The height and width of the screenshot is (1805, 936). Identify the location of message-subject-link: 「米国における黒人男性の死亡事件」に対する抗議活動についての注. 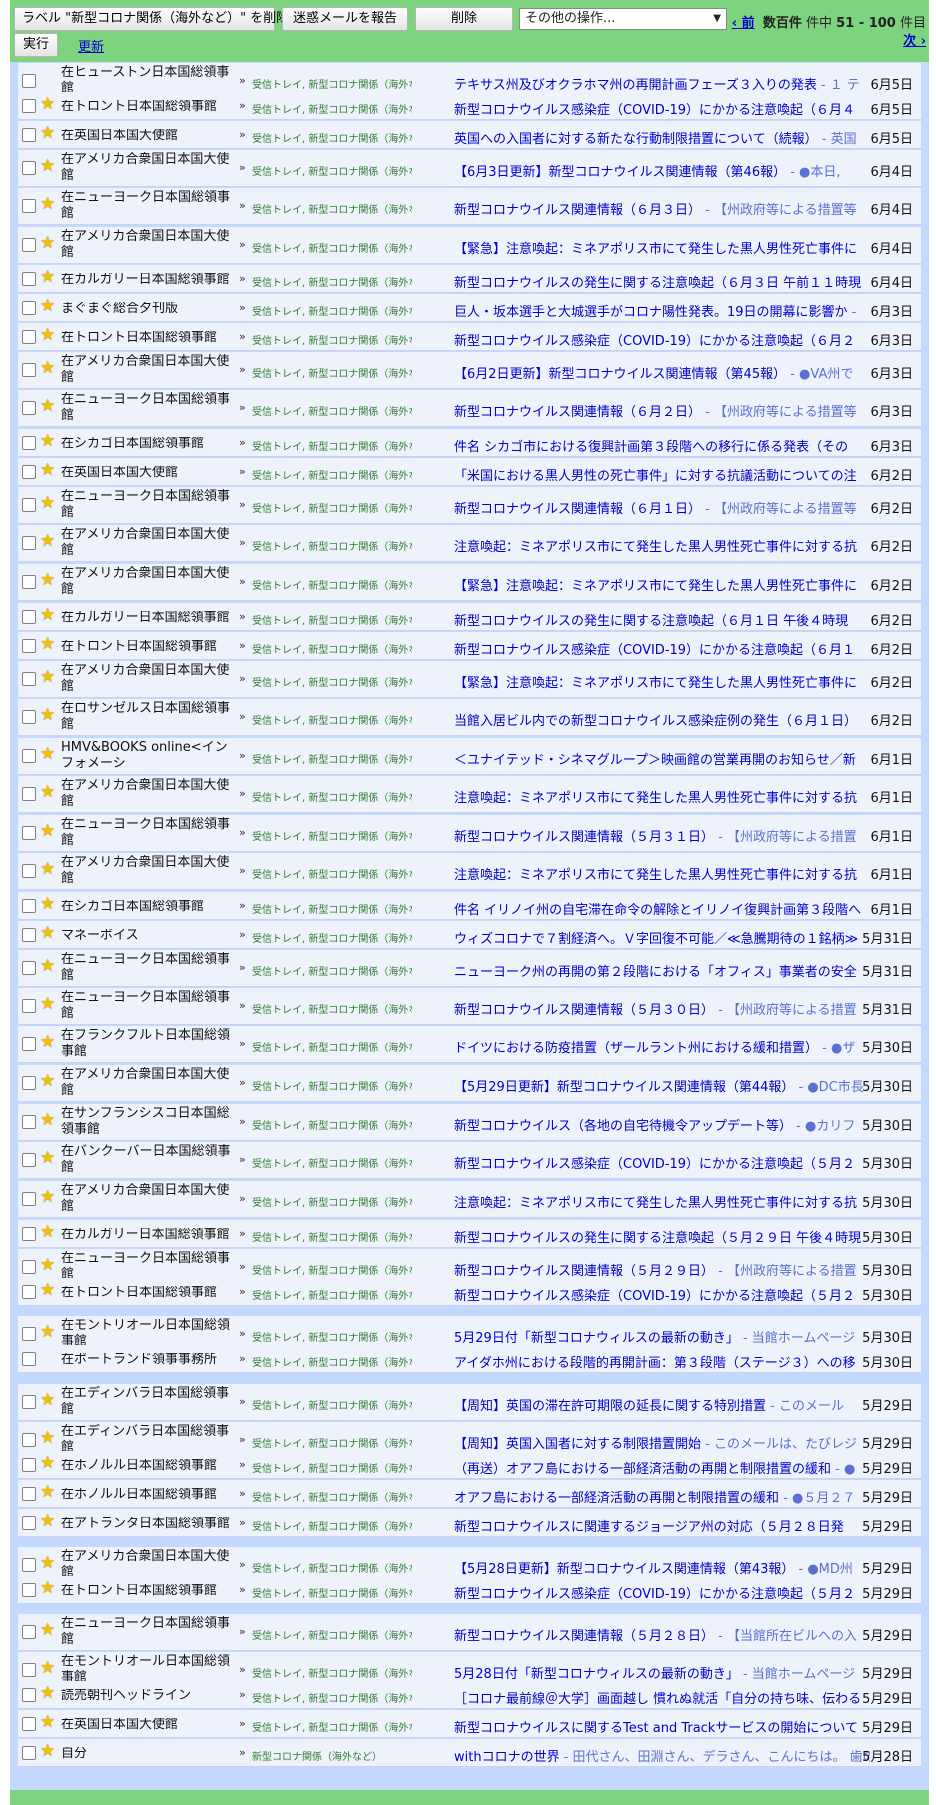
(662, 474).